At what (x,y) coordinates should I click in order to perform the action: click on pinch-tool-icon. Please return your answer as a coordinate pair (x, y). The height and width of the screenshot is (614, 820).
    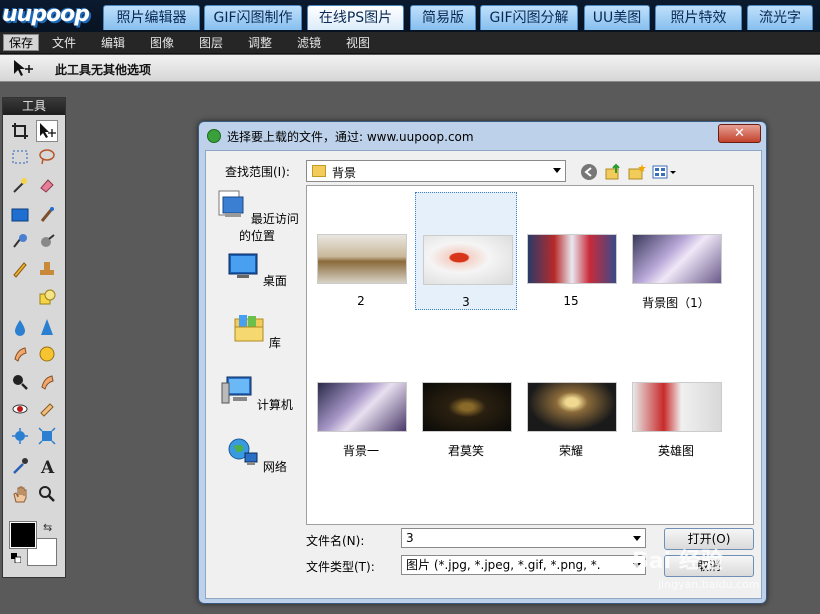
    Looking at the image, I should click on (47, 436).